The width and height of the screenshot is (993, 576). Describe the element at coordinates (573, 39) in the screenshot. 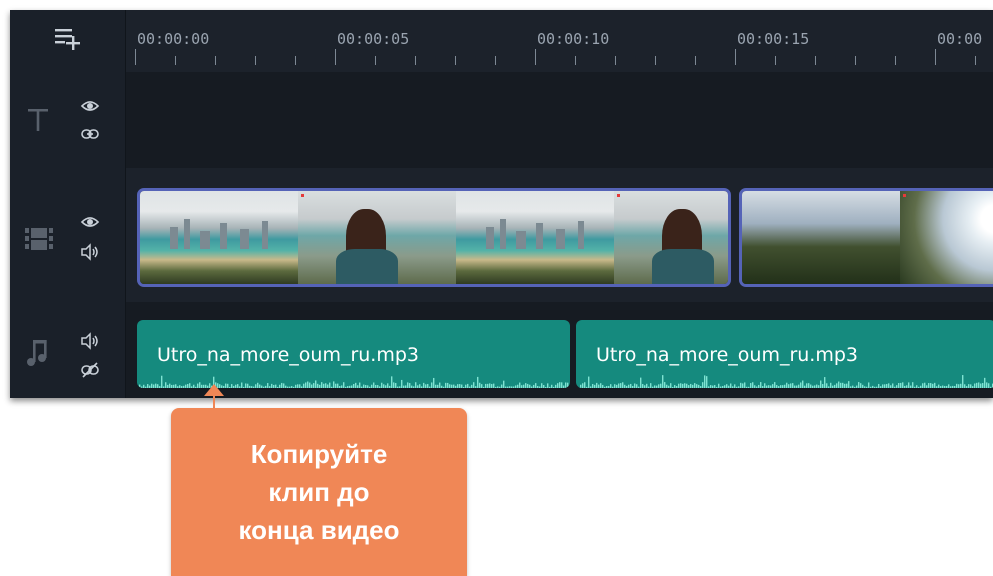

I see `ruler-label: 00:00:10` at that location.